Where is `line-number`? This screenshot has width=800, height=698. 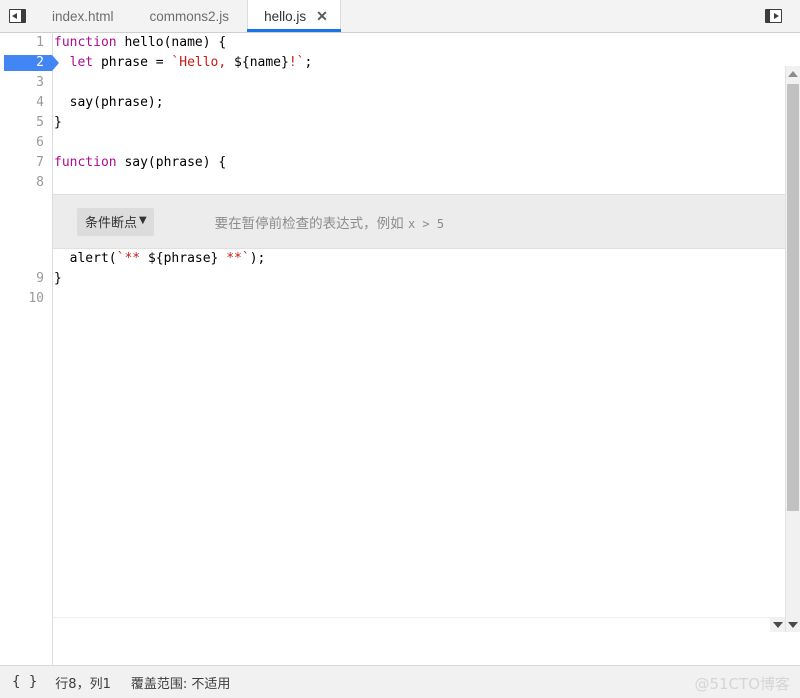 line-number is located at coordinates (24, 259).